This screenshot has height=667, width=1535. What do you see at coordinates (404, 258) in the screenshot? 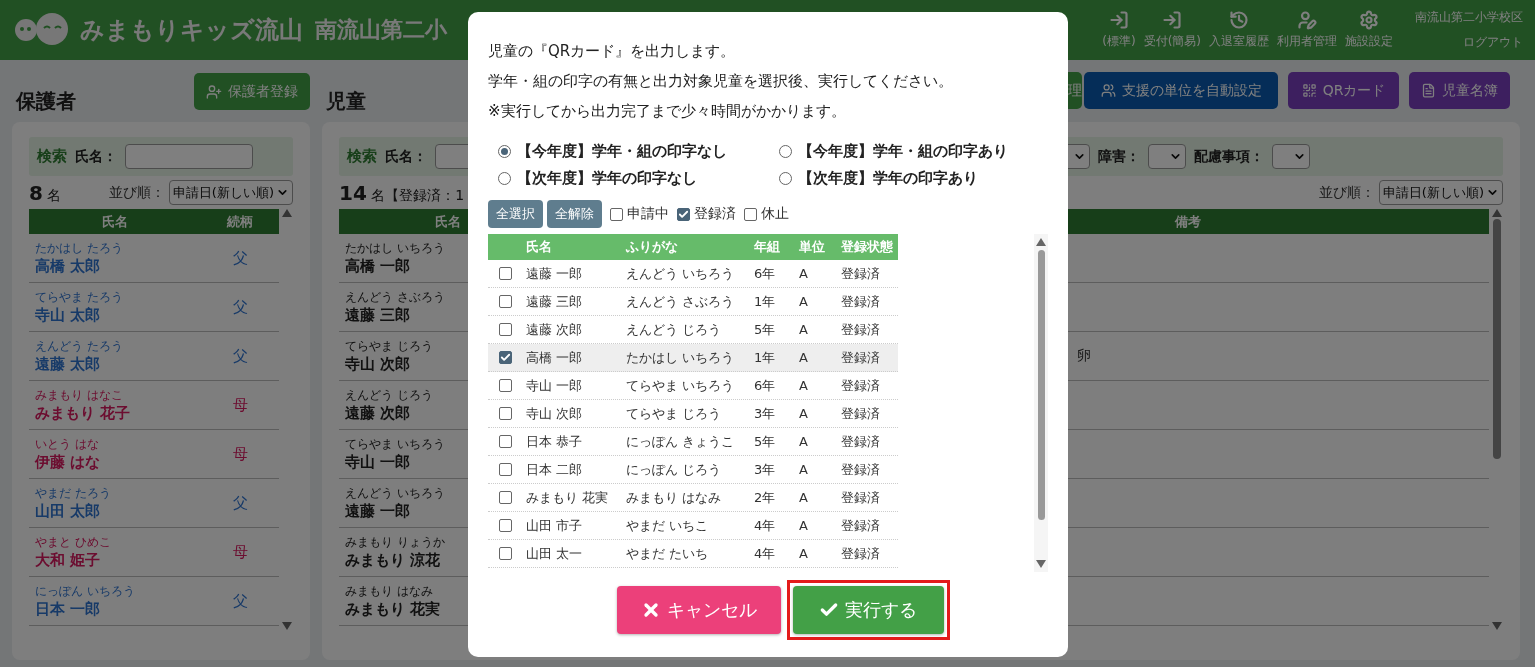
I see `child-name-cell: たかはし いちろう 高橋 一郎` at bounding box center [404, 258].